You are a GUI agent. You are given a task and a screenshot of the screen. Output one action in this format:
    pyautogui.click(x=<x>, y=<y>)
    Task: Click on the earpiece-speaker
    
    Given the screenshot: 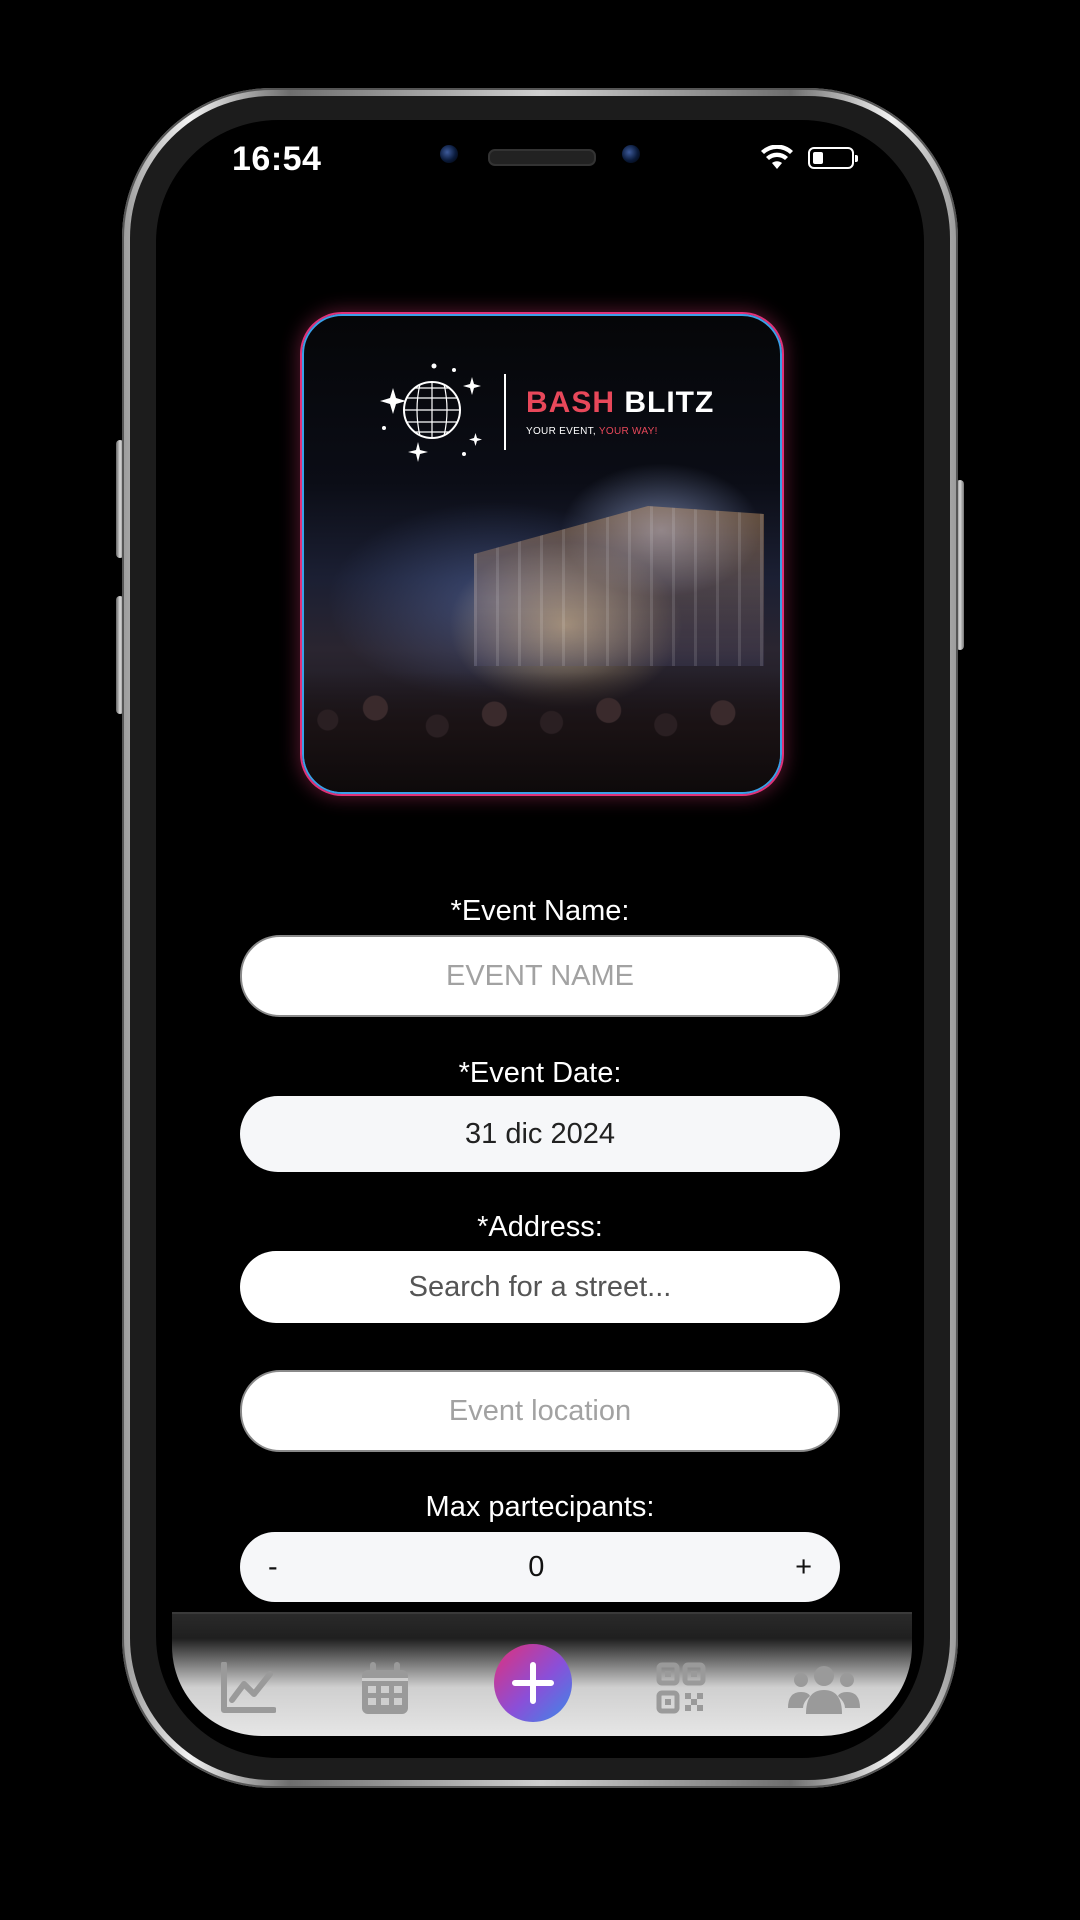 What is the action you would take?
    pyautogui.click(x=542, y=157)
    